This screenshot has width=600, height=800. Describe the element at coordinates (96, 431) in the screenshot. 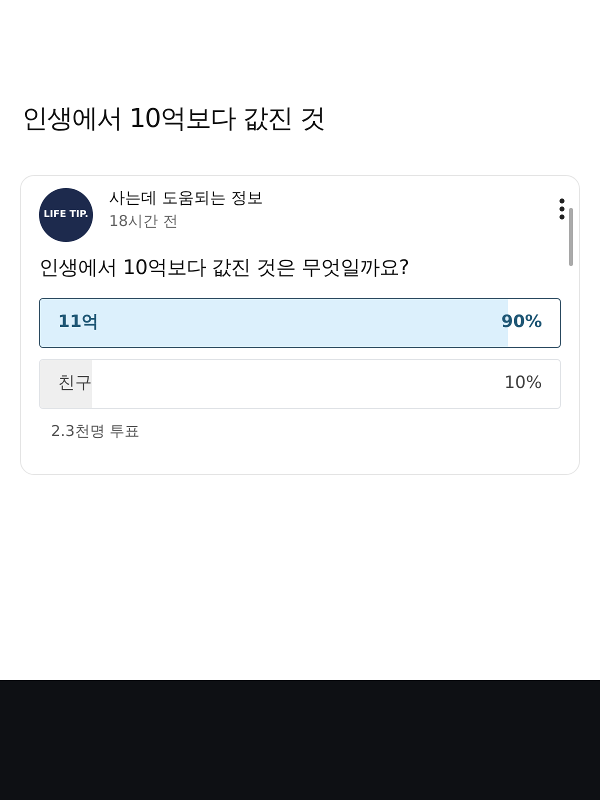

I see `vote-count: 2.3천명 투표` at that location.